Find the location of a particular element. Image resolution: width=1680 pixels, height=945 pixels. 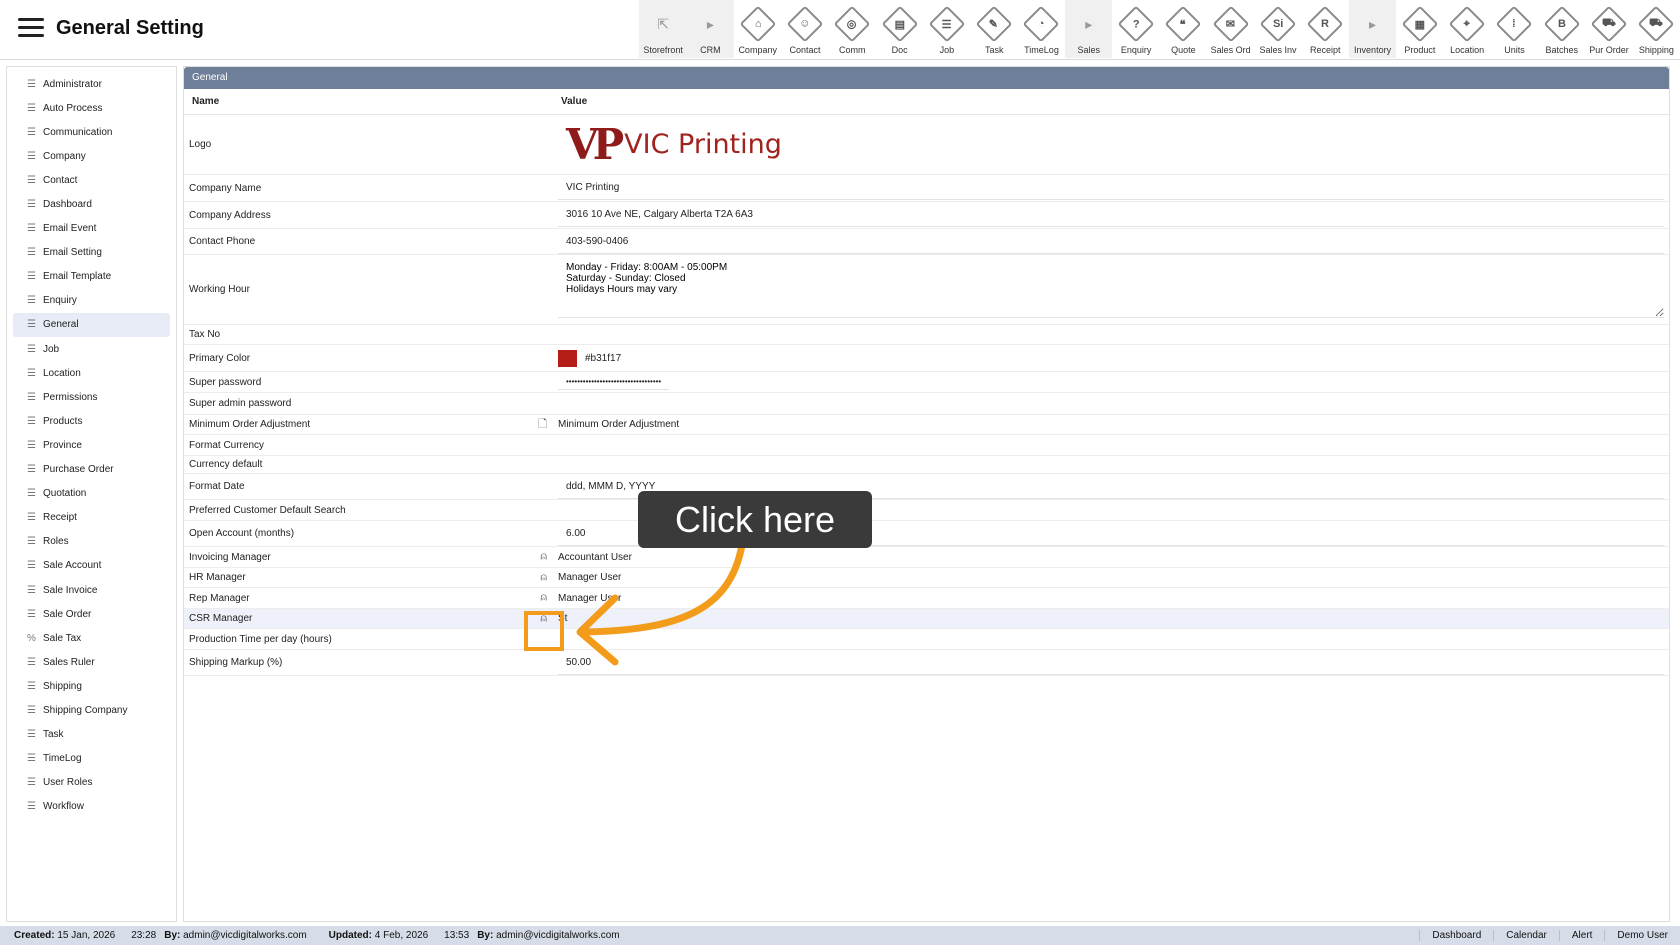

table-row: Preferred Customer Default Search is located at coordinates (926, 510).